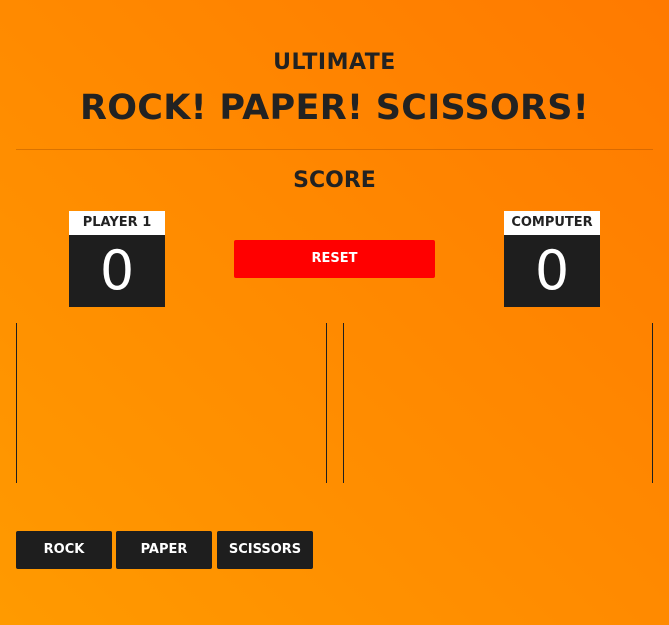  I want to click on reset-button: RESET, so click(334, 259).